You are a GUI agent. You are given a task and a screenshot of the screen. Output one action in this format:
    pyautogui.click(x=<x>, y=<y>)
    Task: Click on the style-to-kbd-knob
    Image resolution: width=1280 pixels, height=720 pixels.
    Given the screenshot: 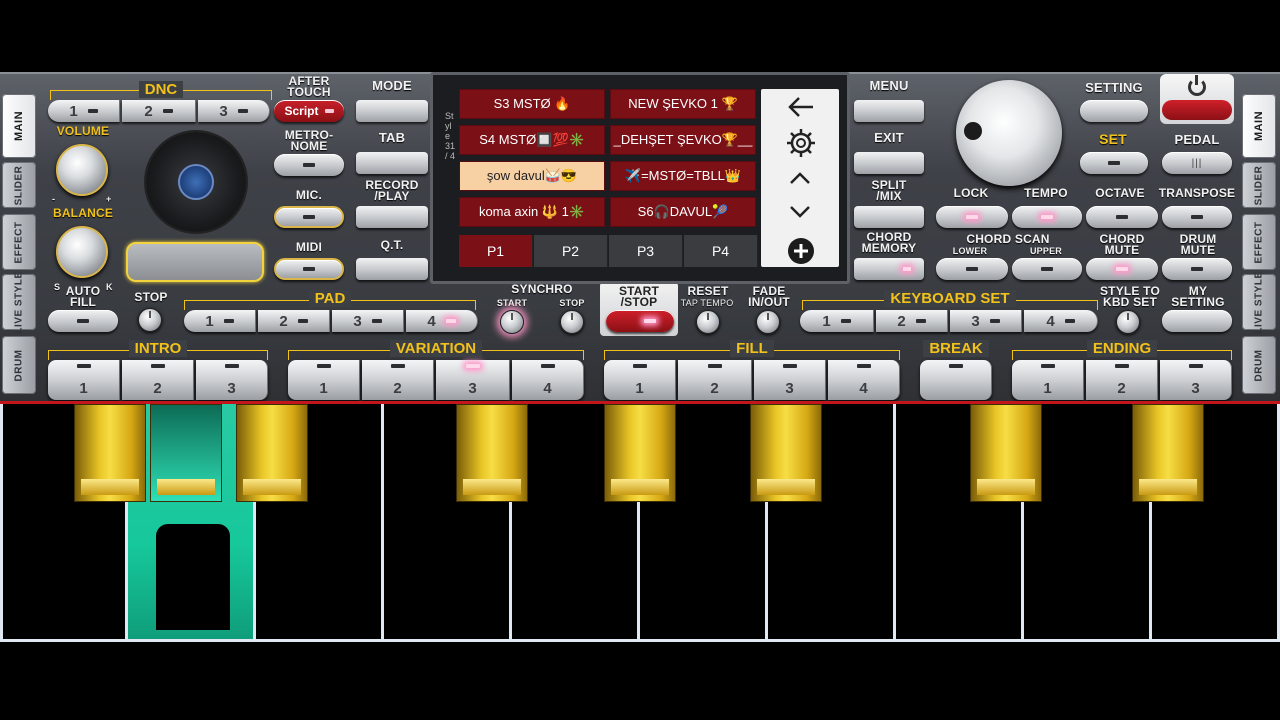 What is the action you would take?
    pyautogui.click(x=1128, y=322)
    